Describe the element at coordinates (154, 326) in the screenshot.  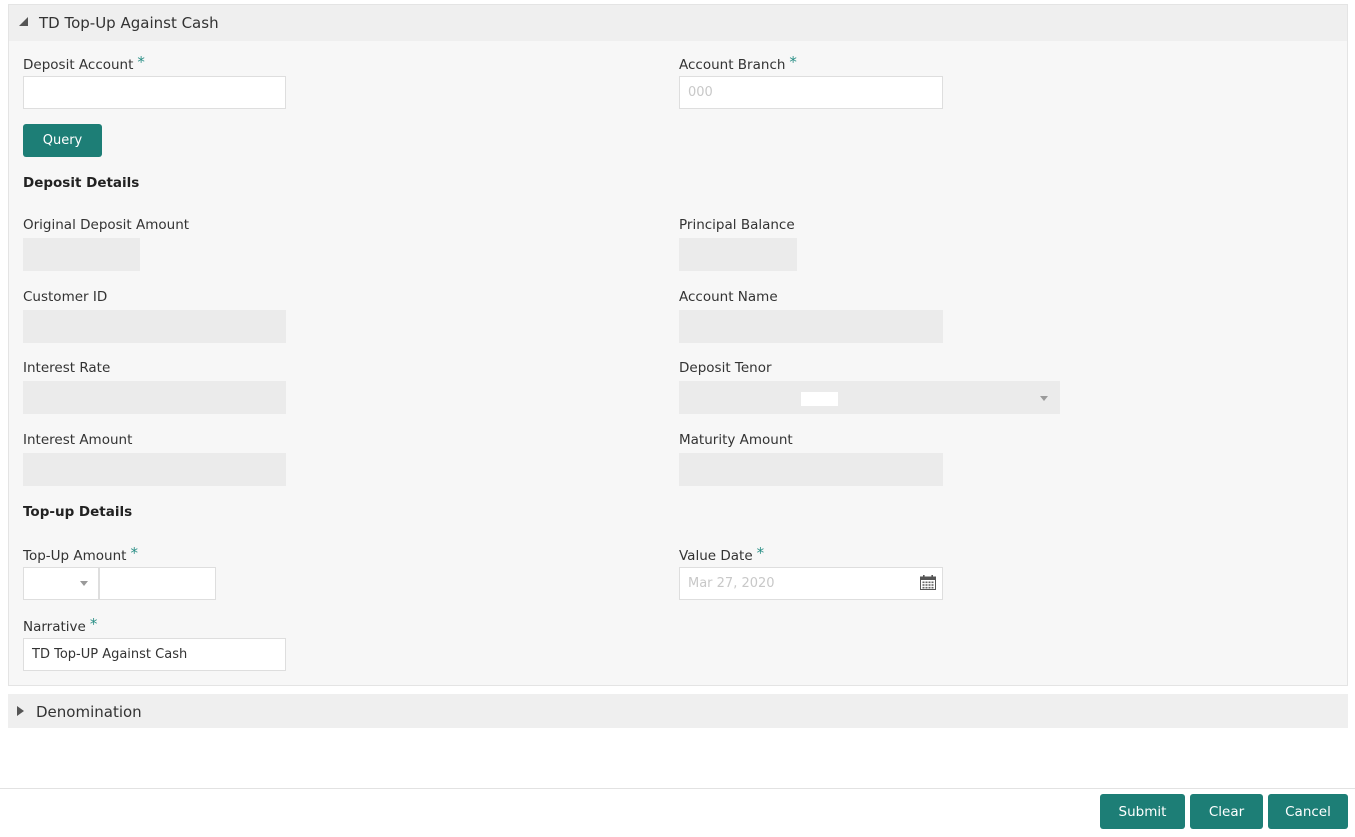
I see `customer-id-field` at that location.